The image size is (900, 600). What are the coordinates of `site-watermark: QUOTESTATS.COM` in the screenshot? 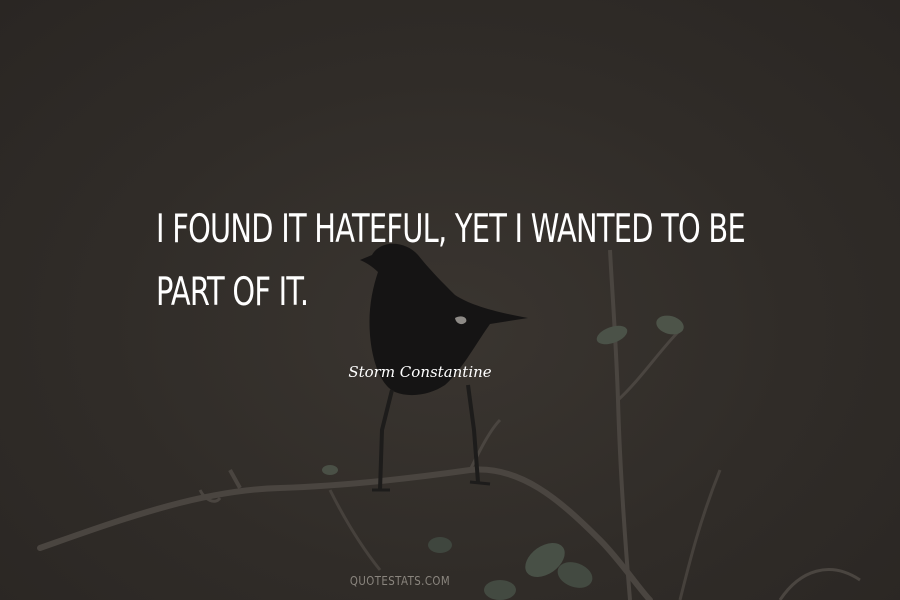 It's located at (400, 581).